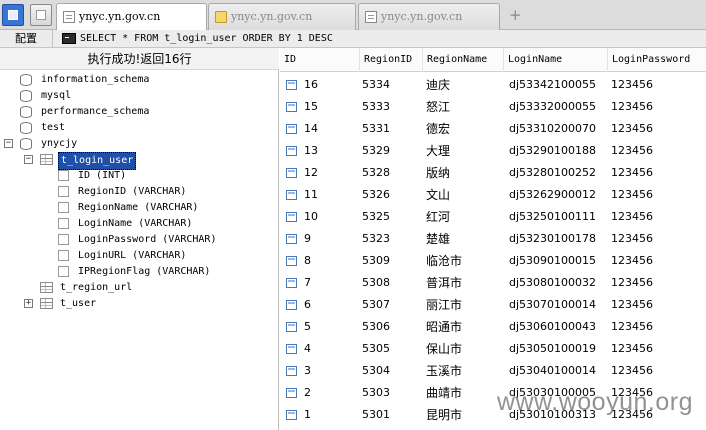 The width and height of the screenshot is (706, 430). Describe the element at coordinates (493, 305) in the screenshot. I see `table-row: 6 5307 丽江市 dj53070100014 123456` at that location.